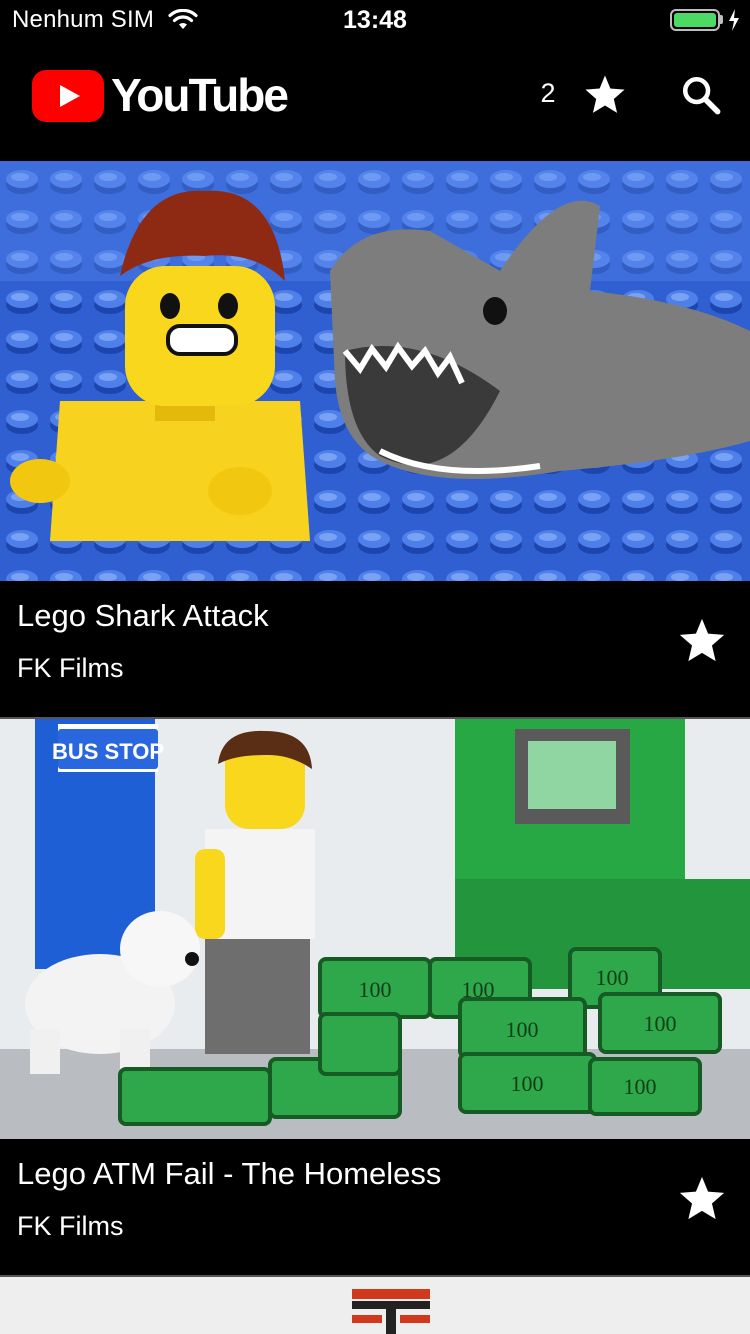 Image resolution: width=750 pixels, height=1334 pixels. What do you see at coordinates (229, 1174) in the screenshot?
I see `video-title: Lego ATM Fail - The Homeless` at bounding box center [229, 1174].